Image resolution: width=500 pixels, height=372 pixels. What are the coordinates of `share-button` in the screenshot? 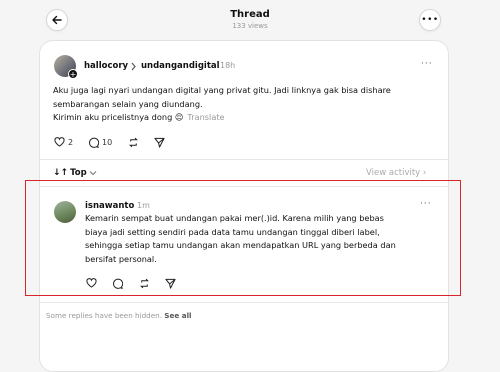 It's located at (159, 142).